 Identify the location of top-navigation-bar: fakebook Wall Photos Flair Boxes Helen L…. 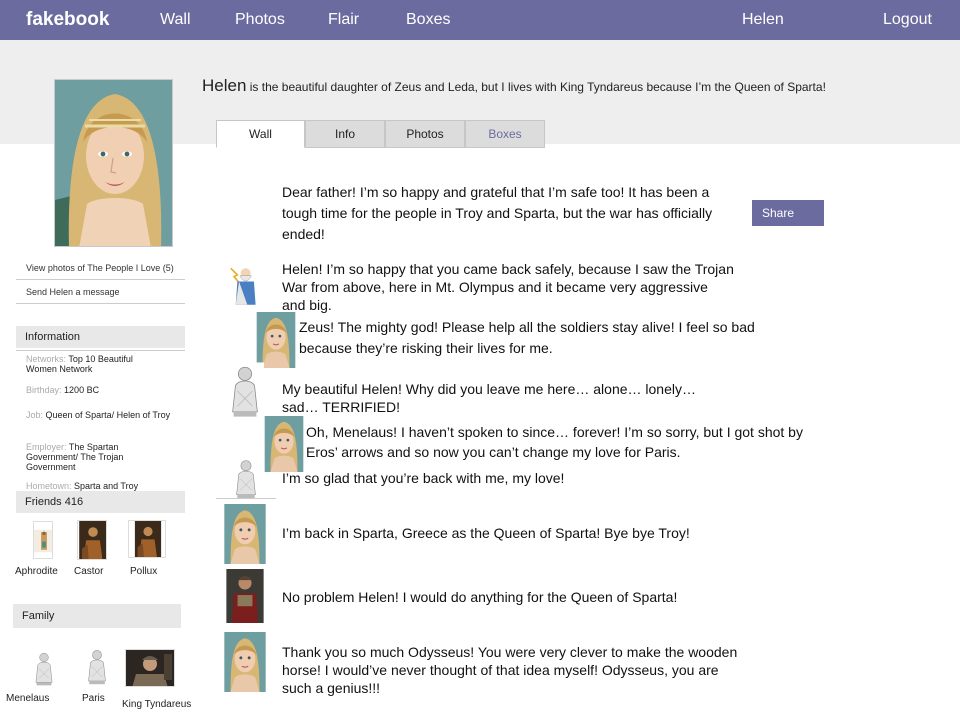
(480, 20).